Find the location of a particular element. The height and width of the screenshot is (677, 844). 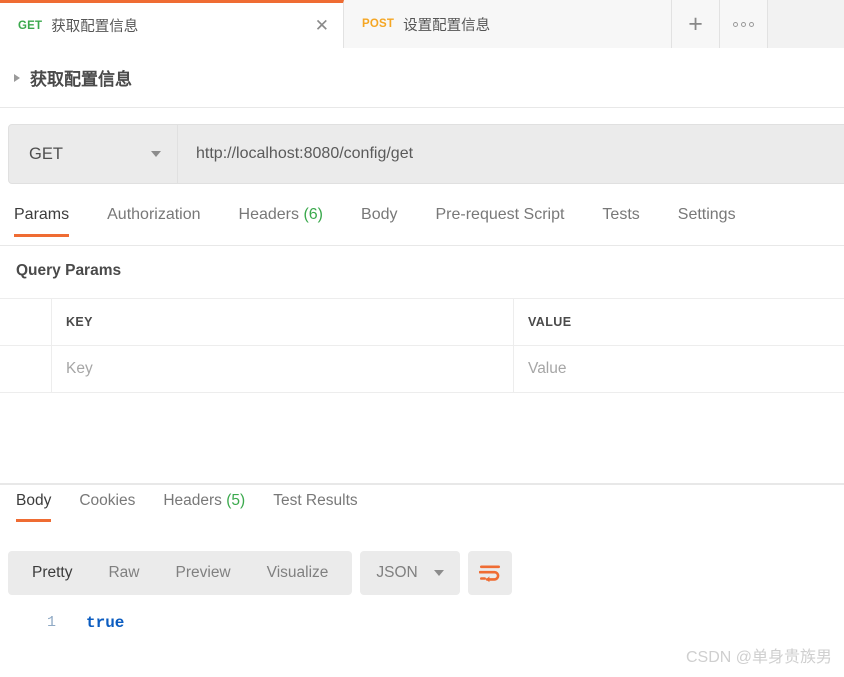

new-tab-button: + is located at coordinates (696, 24).